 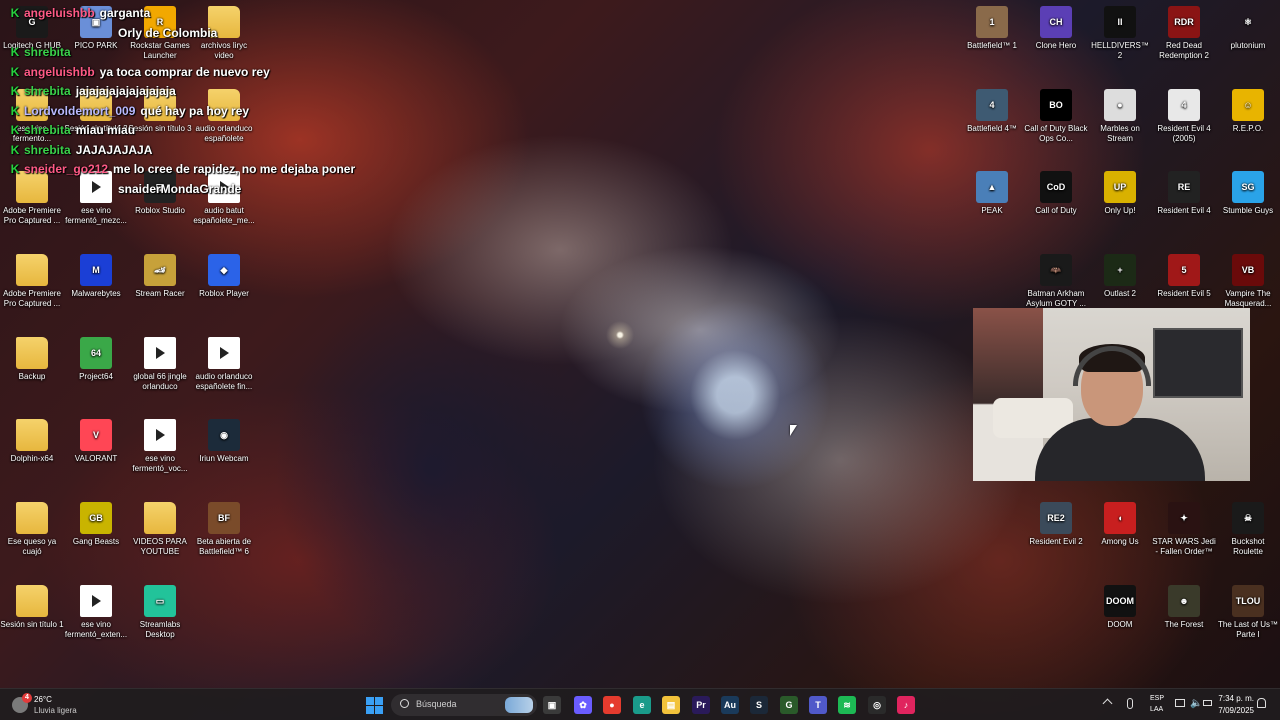 I want to click on desktop-icon: ▭ Streamlabs Desktop, so click(x=160, y=612).